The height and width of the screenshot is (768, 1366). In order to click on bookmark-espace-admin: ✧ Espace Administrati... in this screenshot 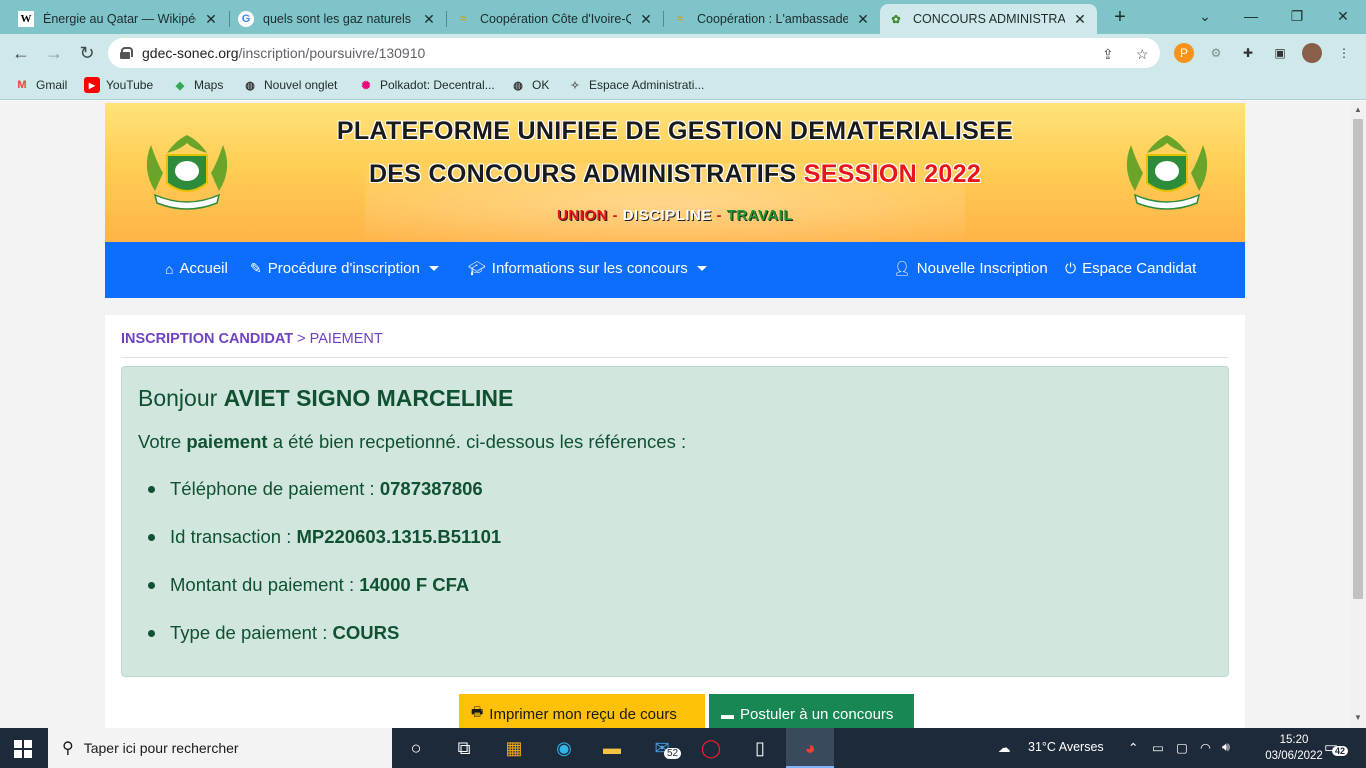, I will do `click(635, 85)`.